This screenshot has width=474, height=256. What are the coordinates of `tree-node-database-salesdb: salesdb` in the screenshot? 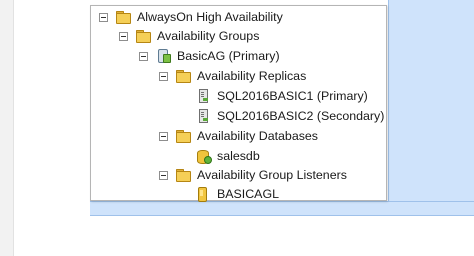 It's located at (228, 156).